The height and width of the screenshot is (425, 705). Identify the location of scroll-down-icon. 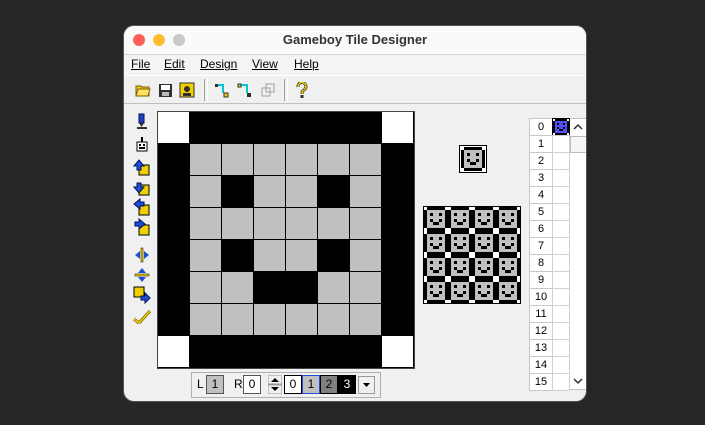
(578, 381).